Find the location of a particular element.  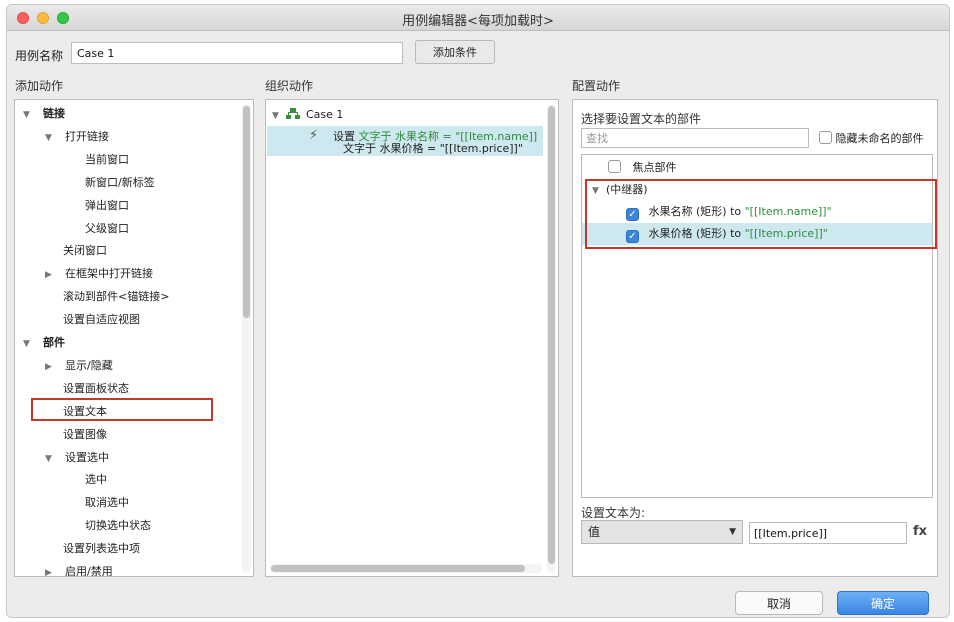

tree-item-label: 设置自适应视图 is located at coordinates (101, 320).